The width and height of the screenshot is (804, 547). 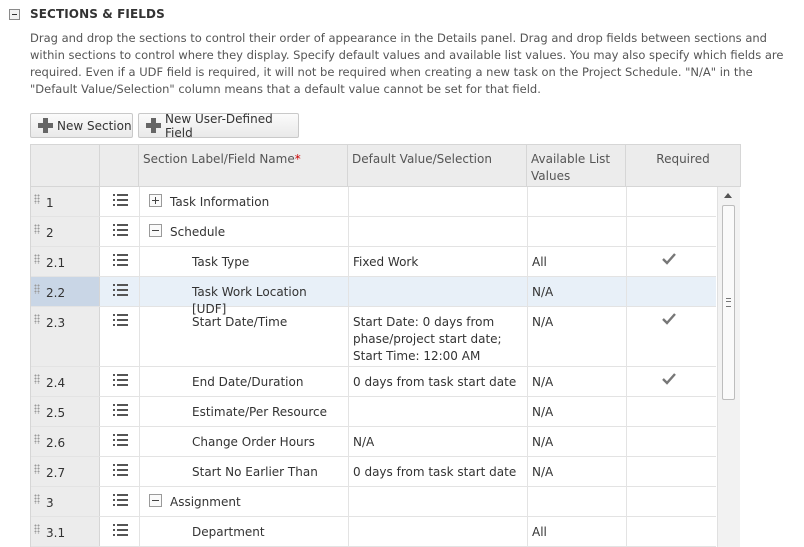 I want to click on checkmark-icon, so click(x=669, y=379).